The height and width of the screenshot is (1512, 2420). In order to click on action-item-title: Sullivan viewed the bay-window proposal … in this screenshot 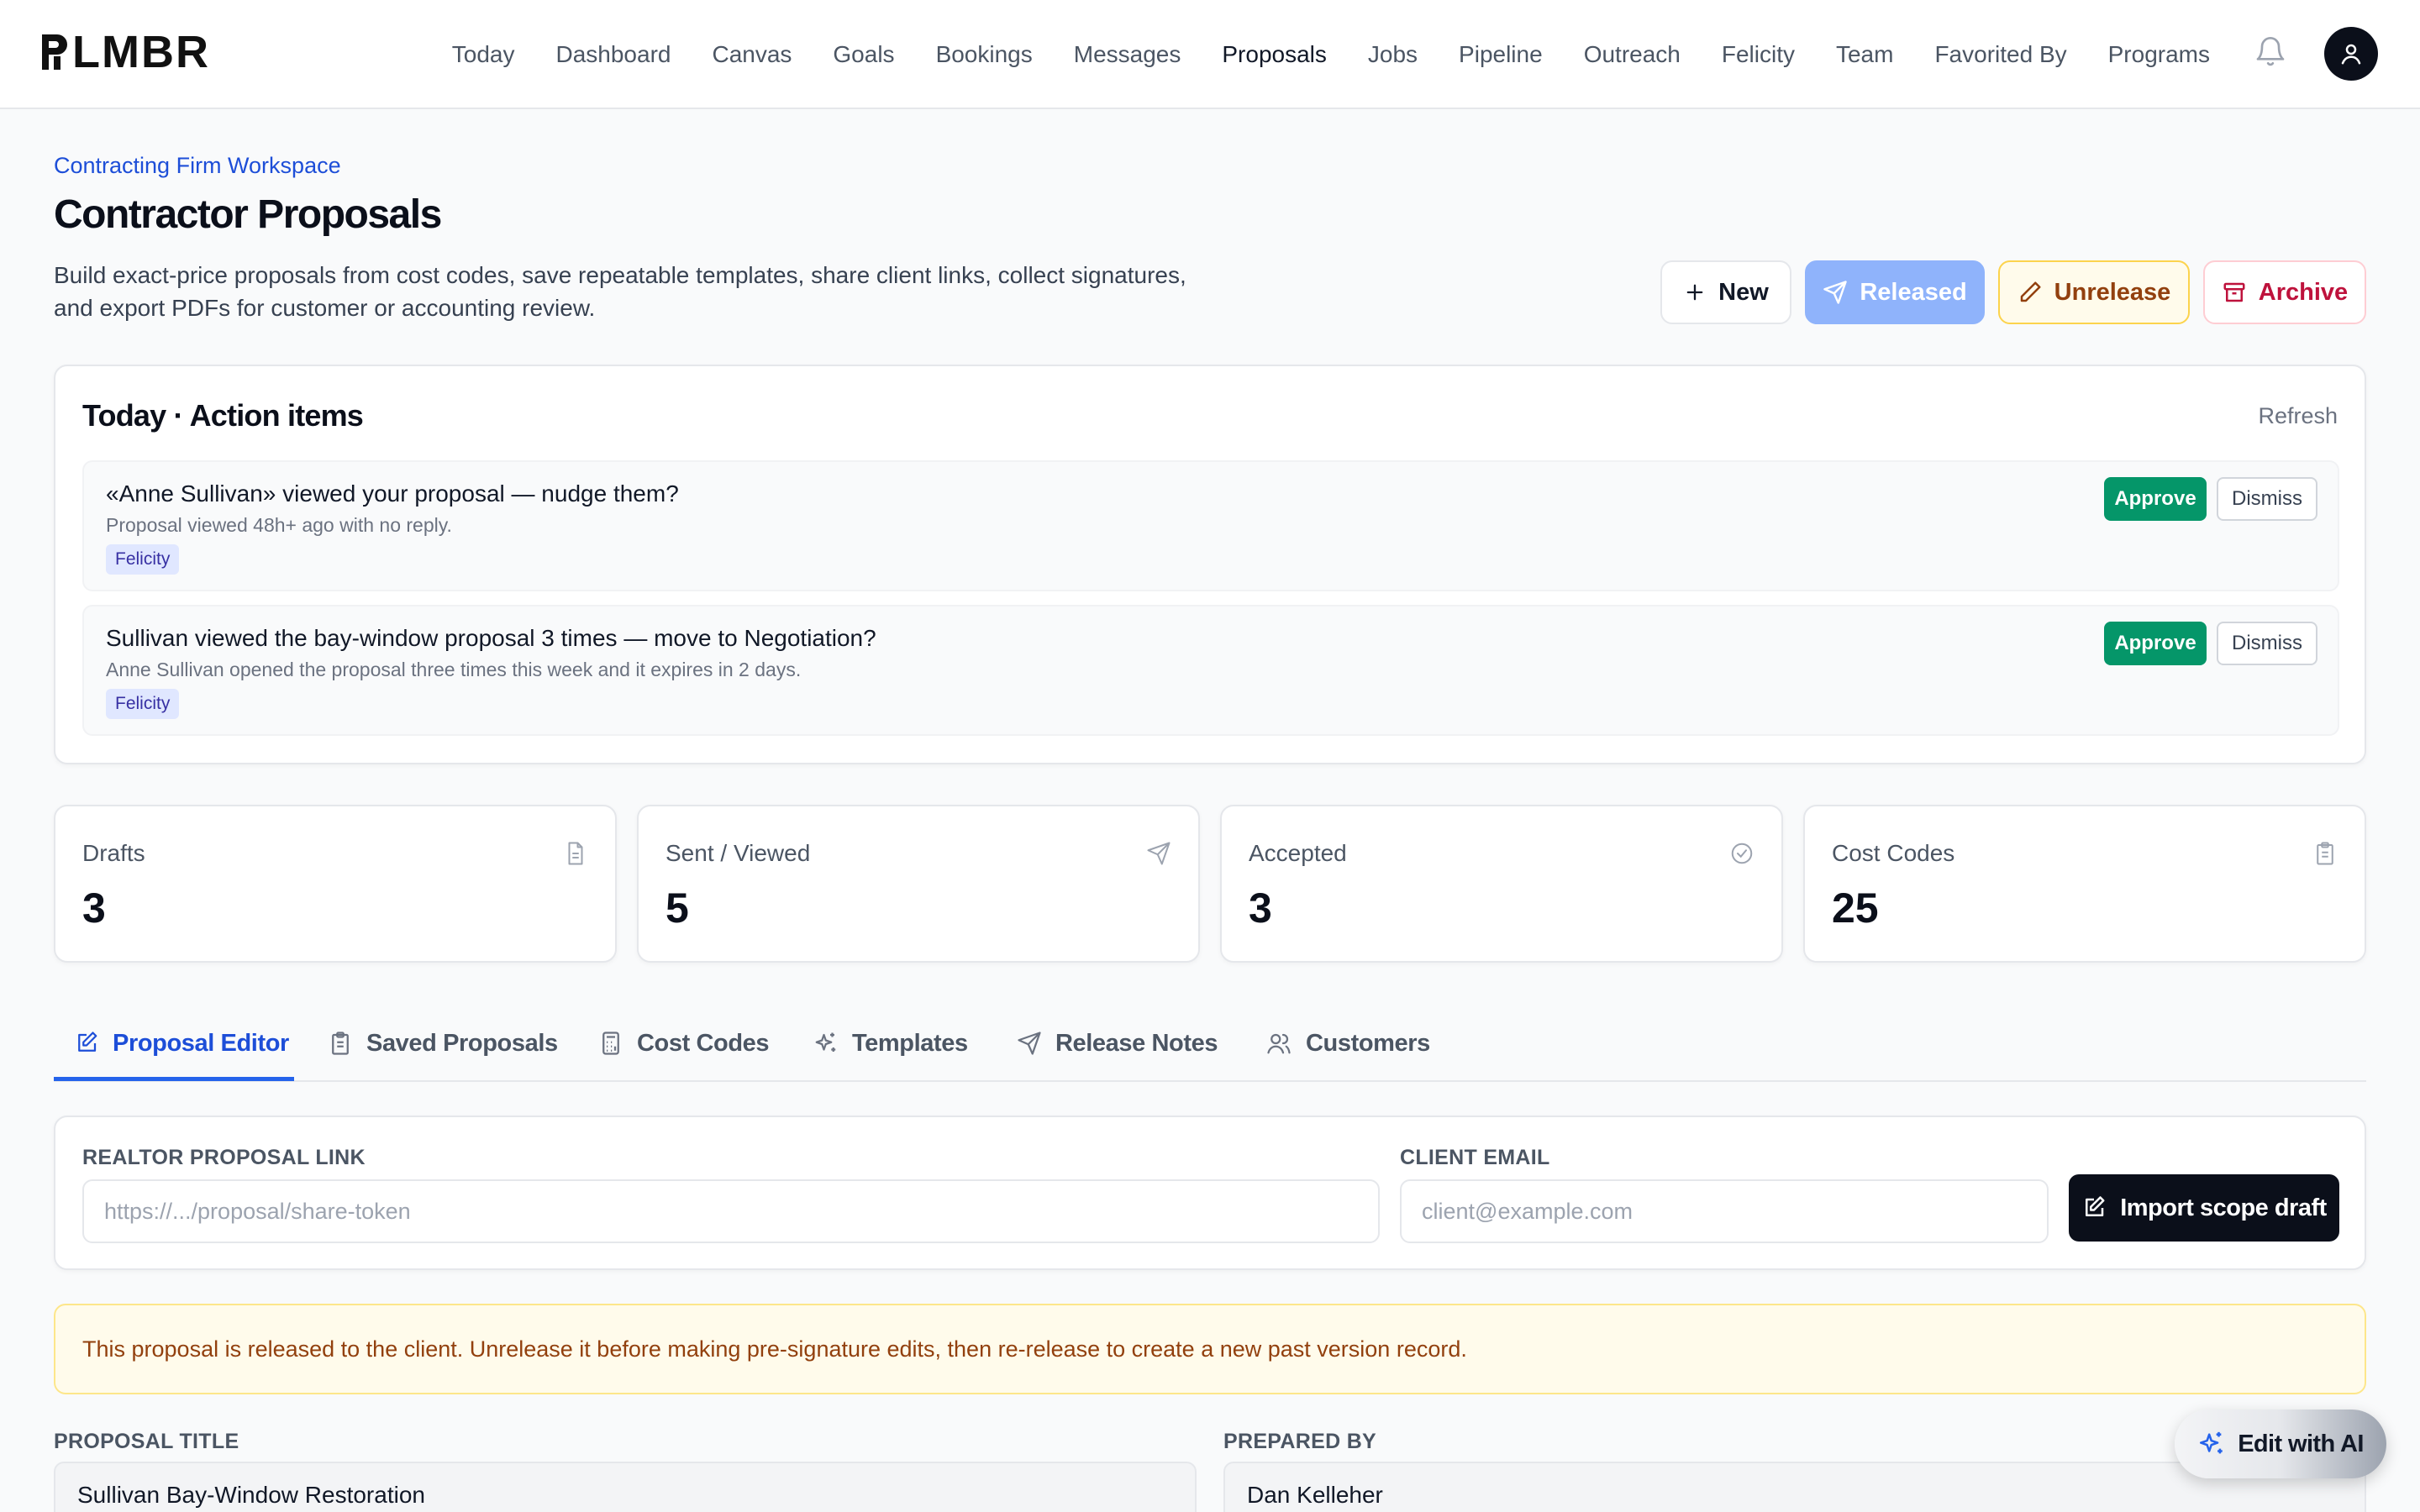, I will do `click(491, 638)`.